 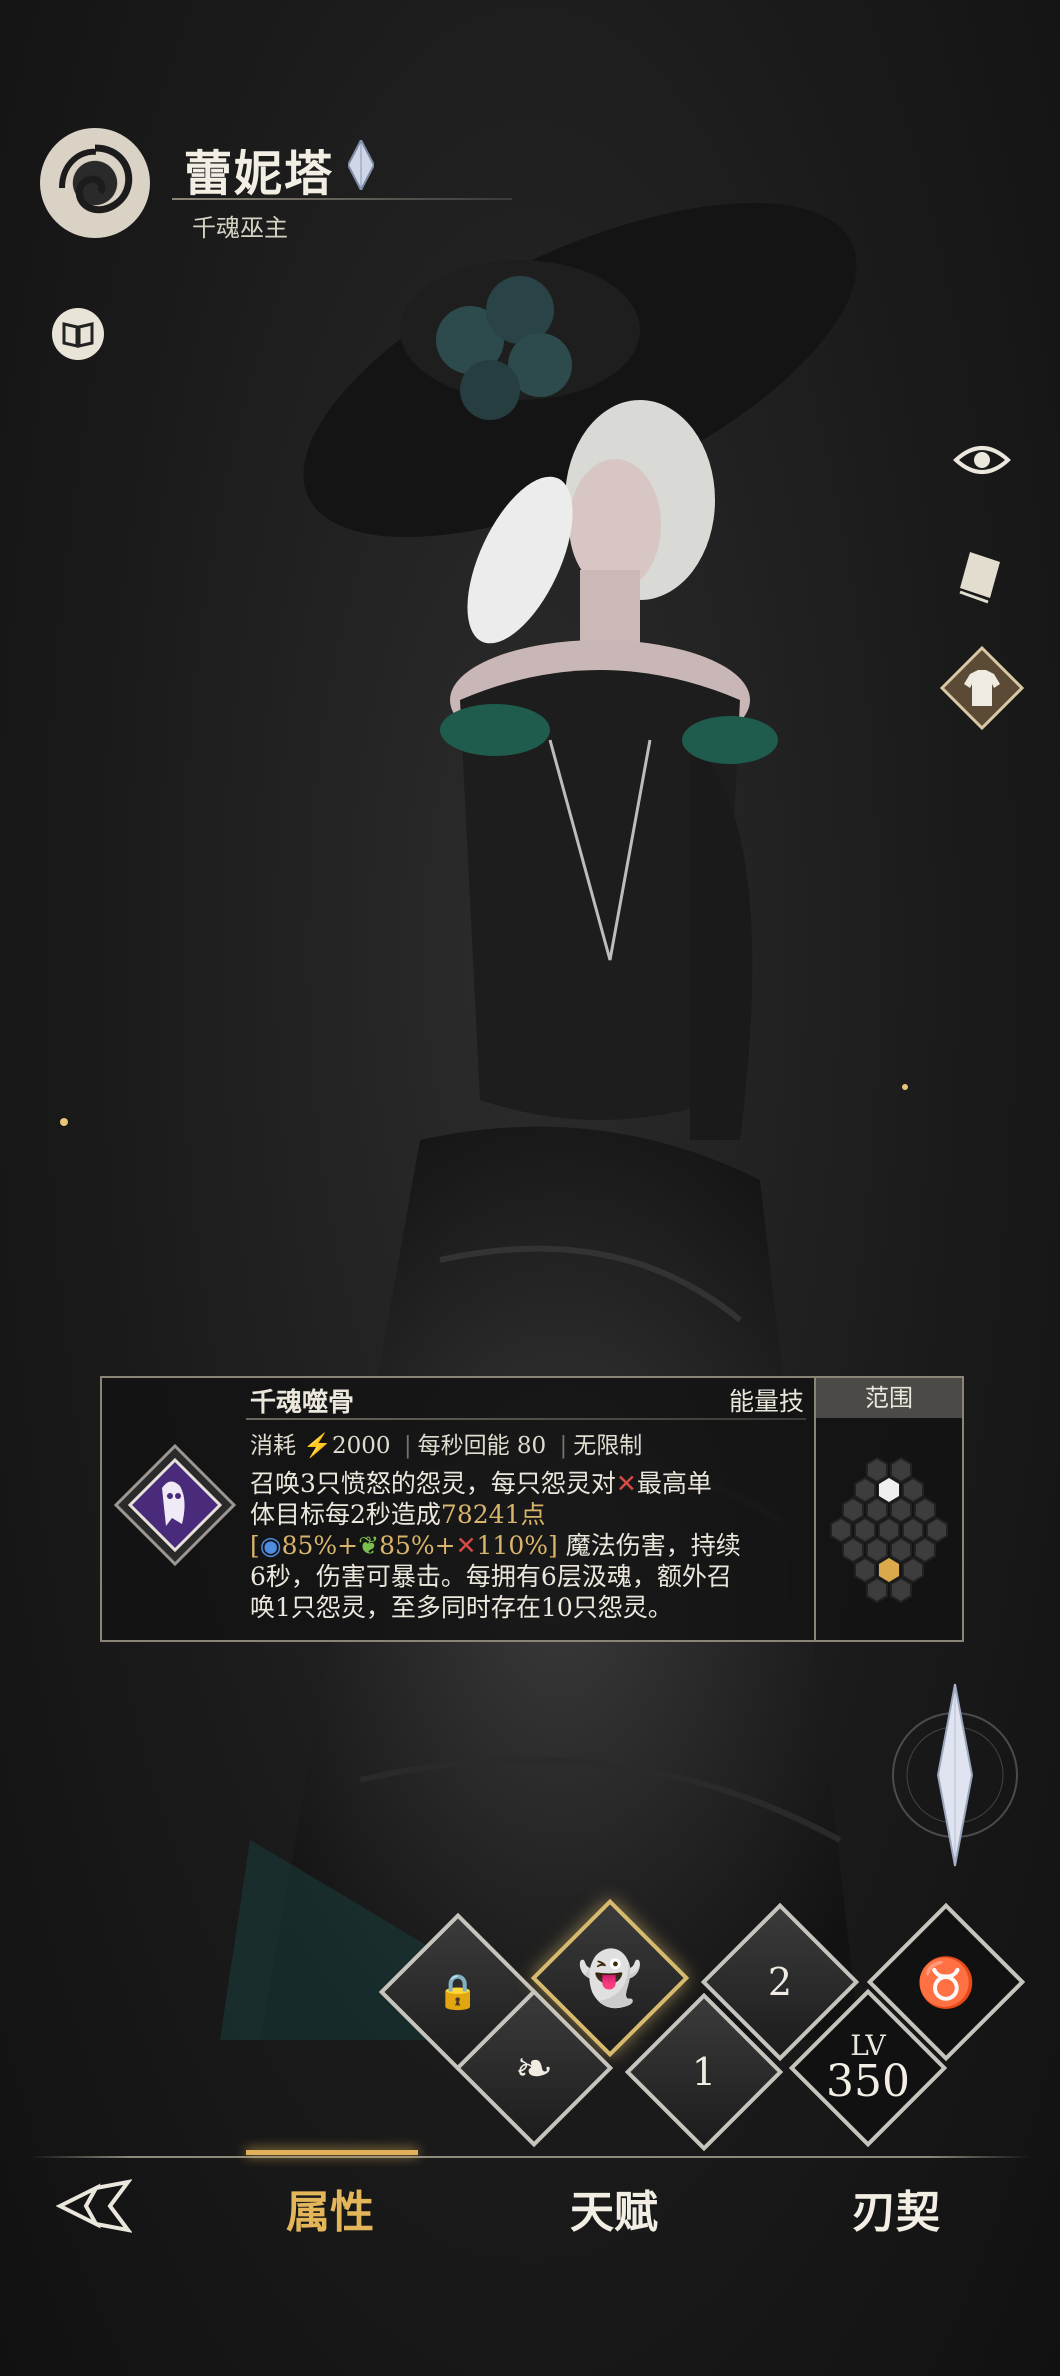 What do you see at coordinates (482, 1446) in the screenshot?
I see `energy-regen: 每秒回能 80` at bounding box center [482, 1446].